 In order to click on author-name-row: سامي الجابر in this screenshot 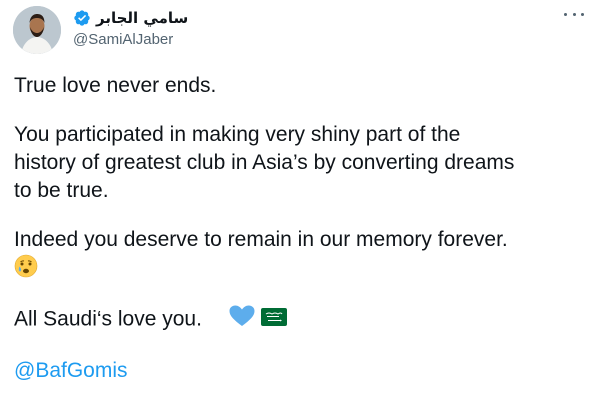, I will do `click(130, 18)`.